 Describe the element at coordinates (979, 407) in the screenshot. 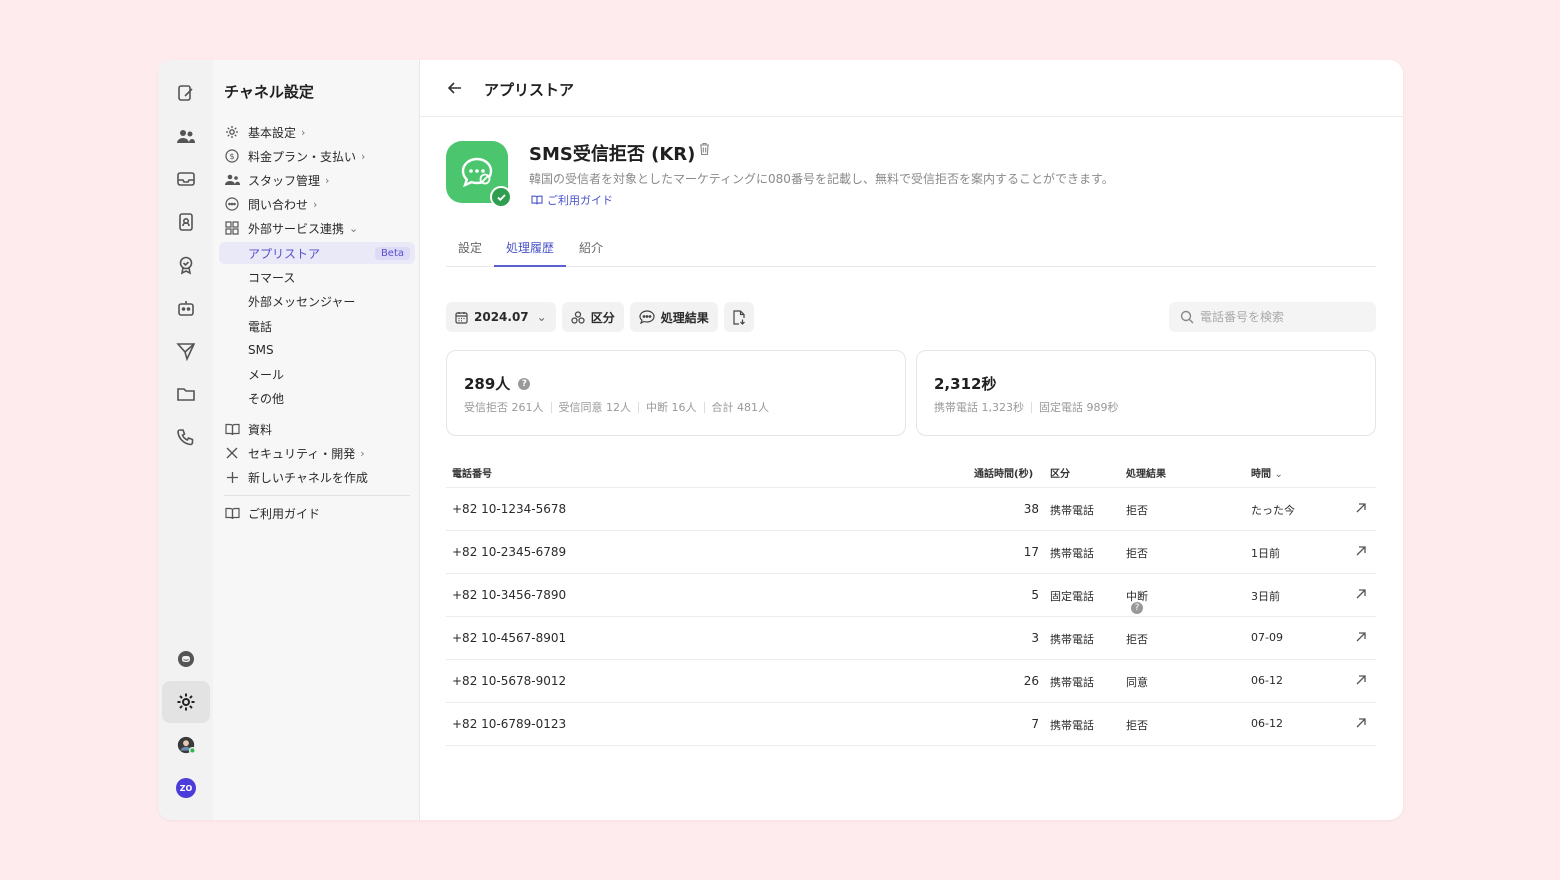

I see `stat-mobile-seconds: 携帯電話 1,323秒` at that location.